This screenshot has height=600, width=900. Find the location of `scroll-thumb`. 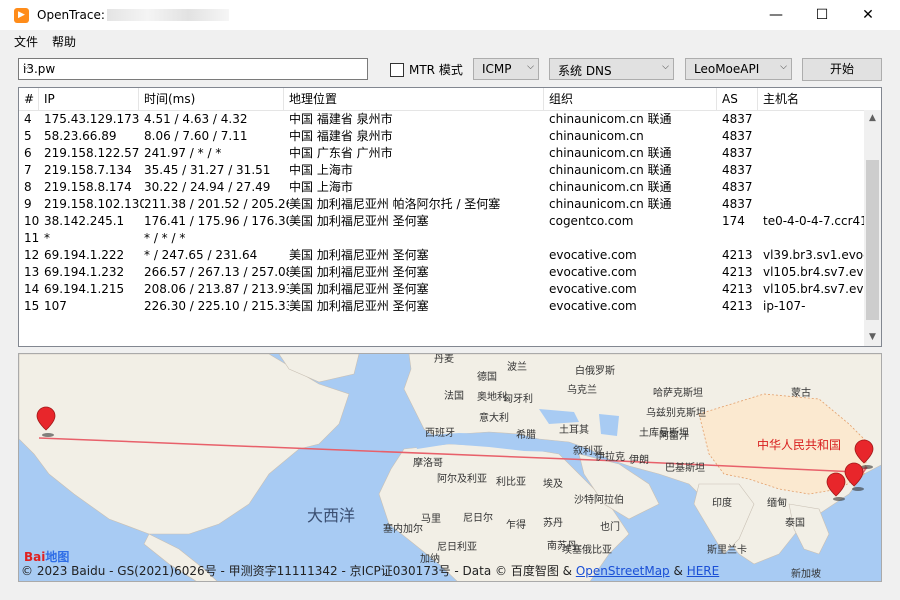

scroll-thumb is located at coordinates (872, 240).